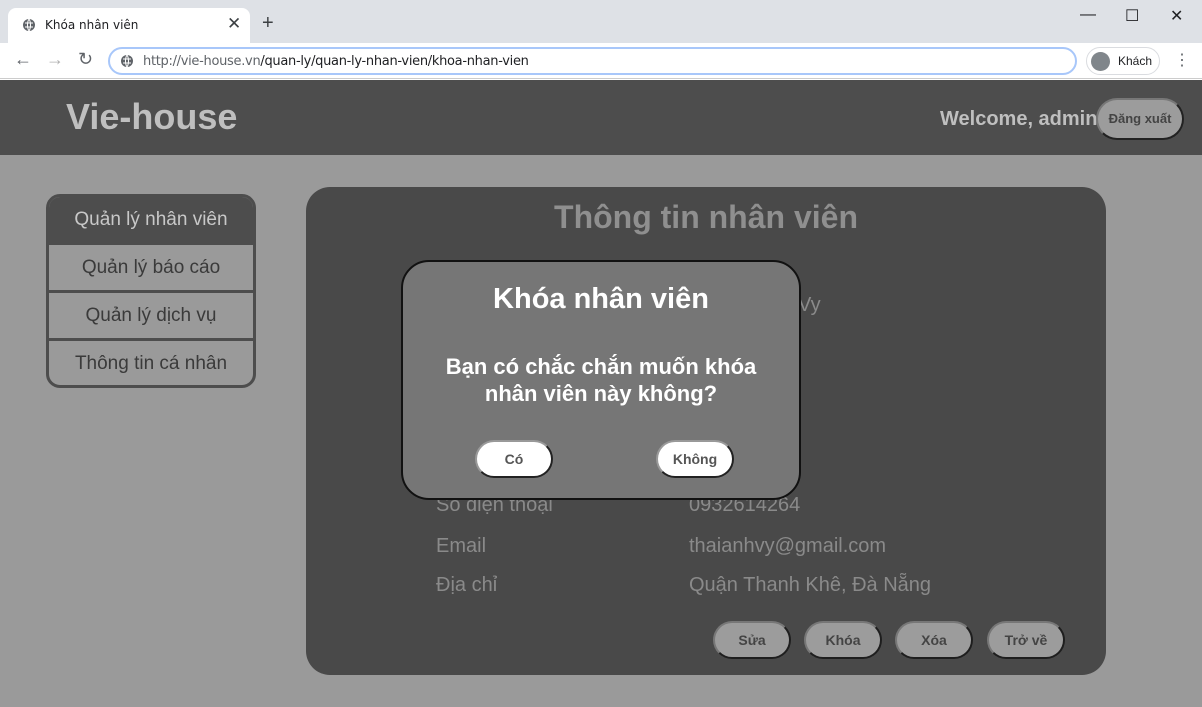 This screenshot has width=1202, height=707. Describe the element at coordinates (1182, 60) in the screenshot. I see `browser-menu-icon: ⋮` at that location.